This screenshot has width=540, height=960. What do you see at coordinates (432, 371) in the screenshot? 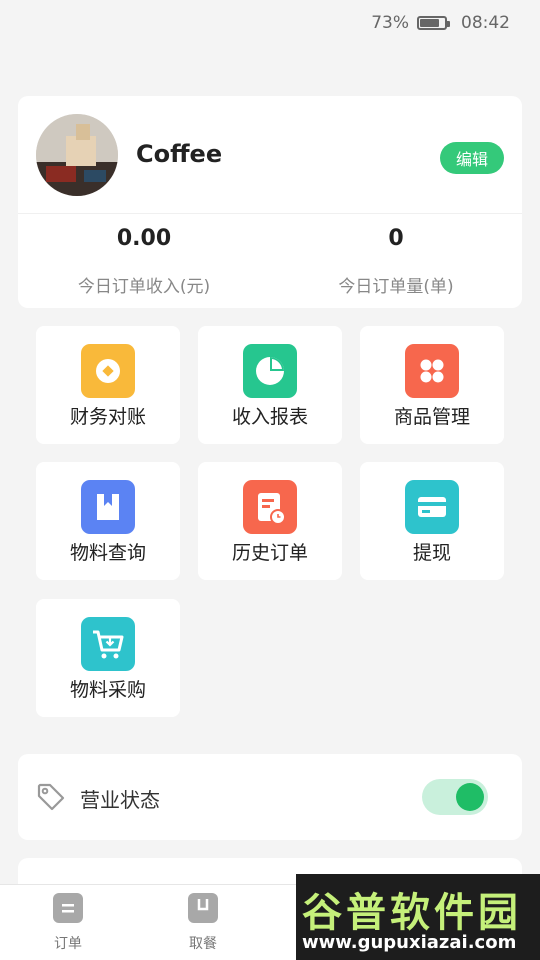
I see `grid-icon` at bounding box center [432, 371].